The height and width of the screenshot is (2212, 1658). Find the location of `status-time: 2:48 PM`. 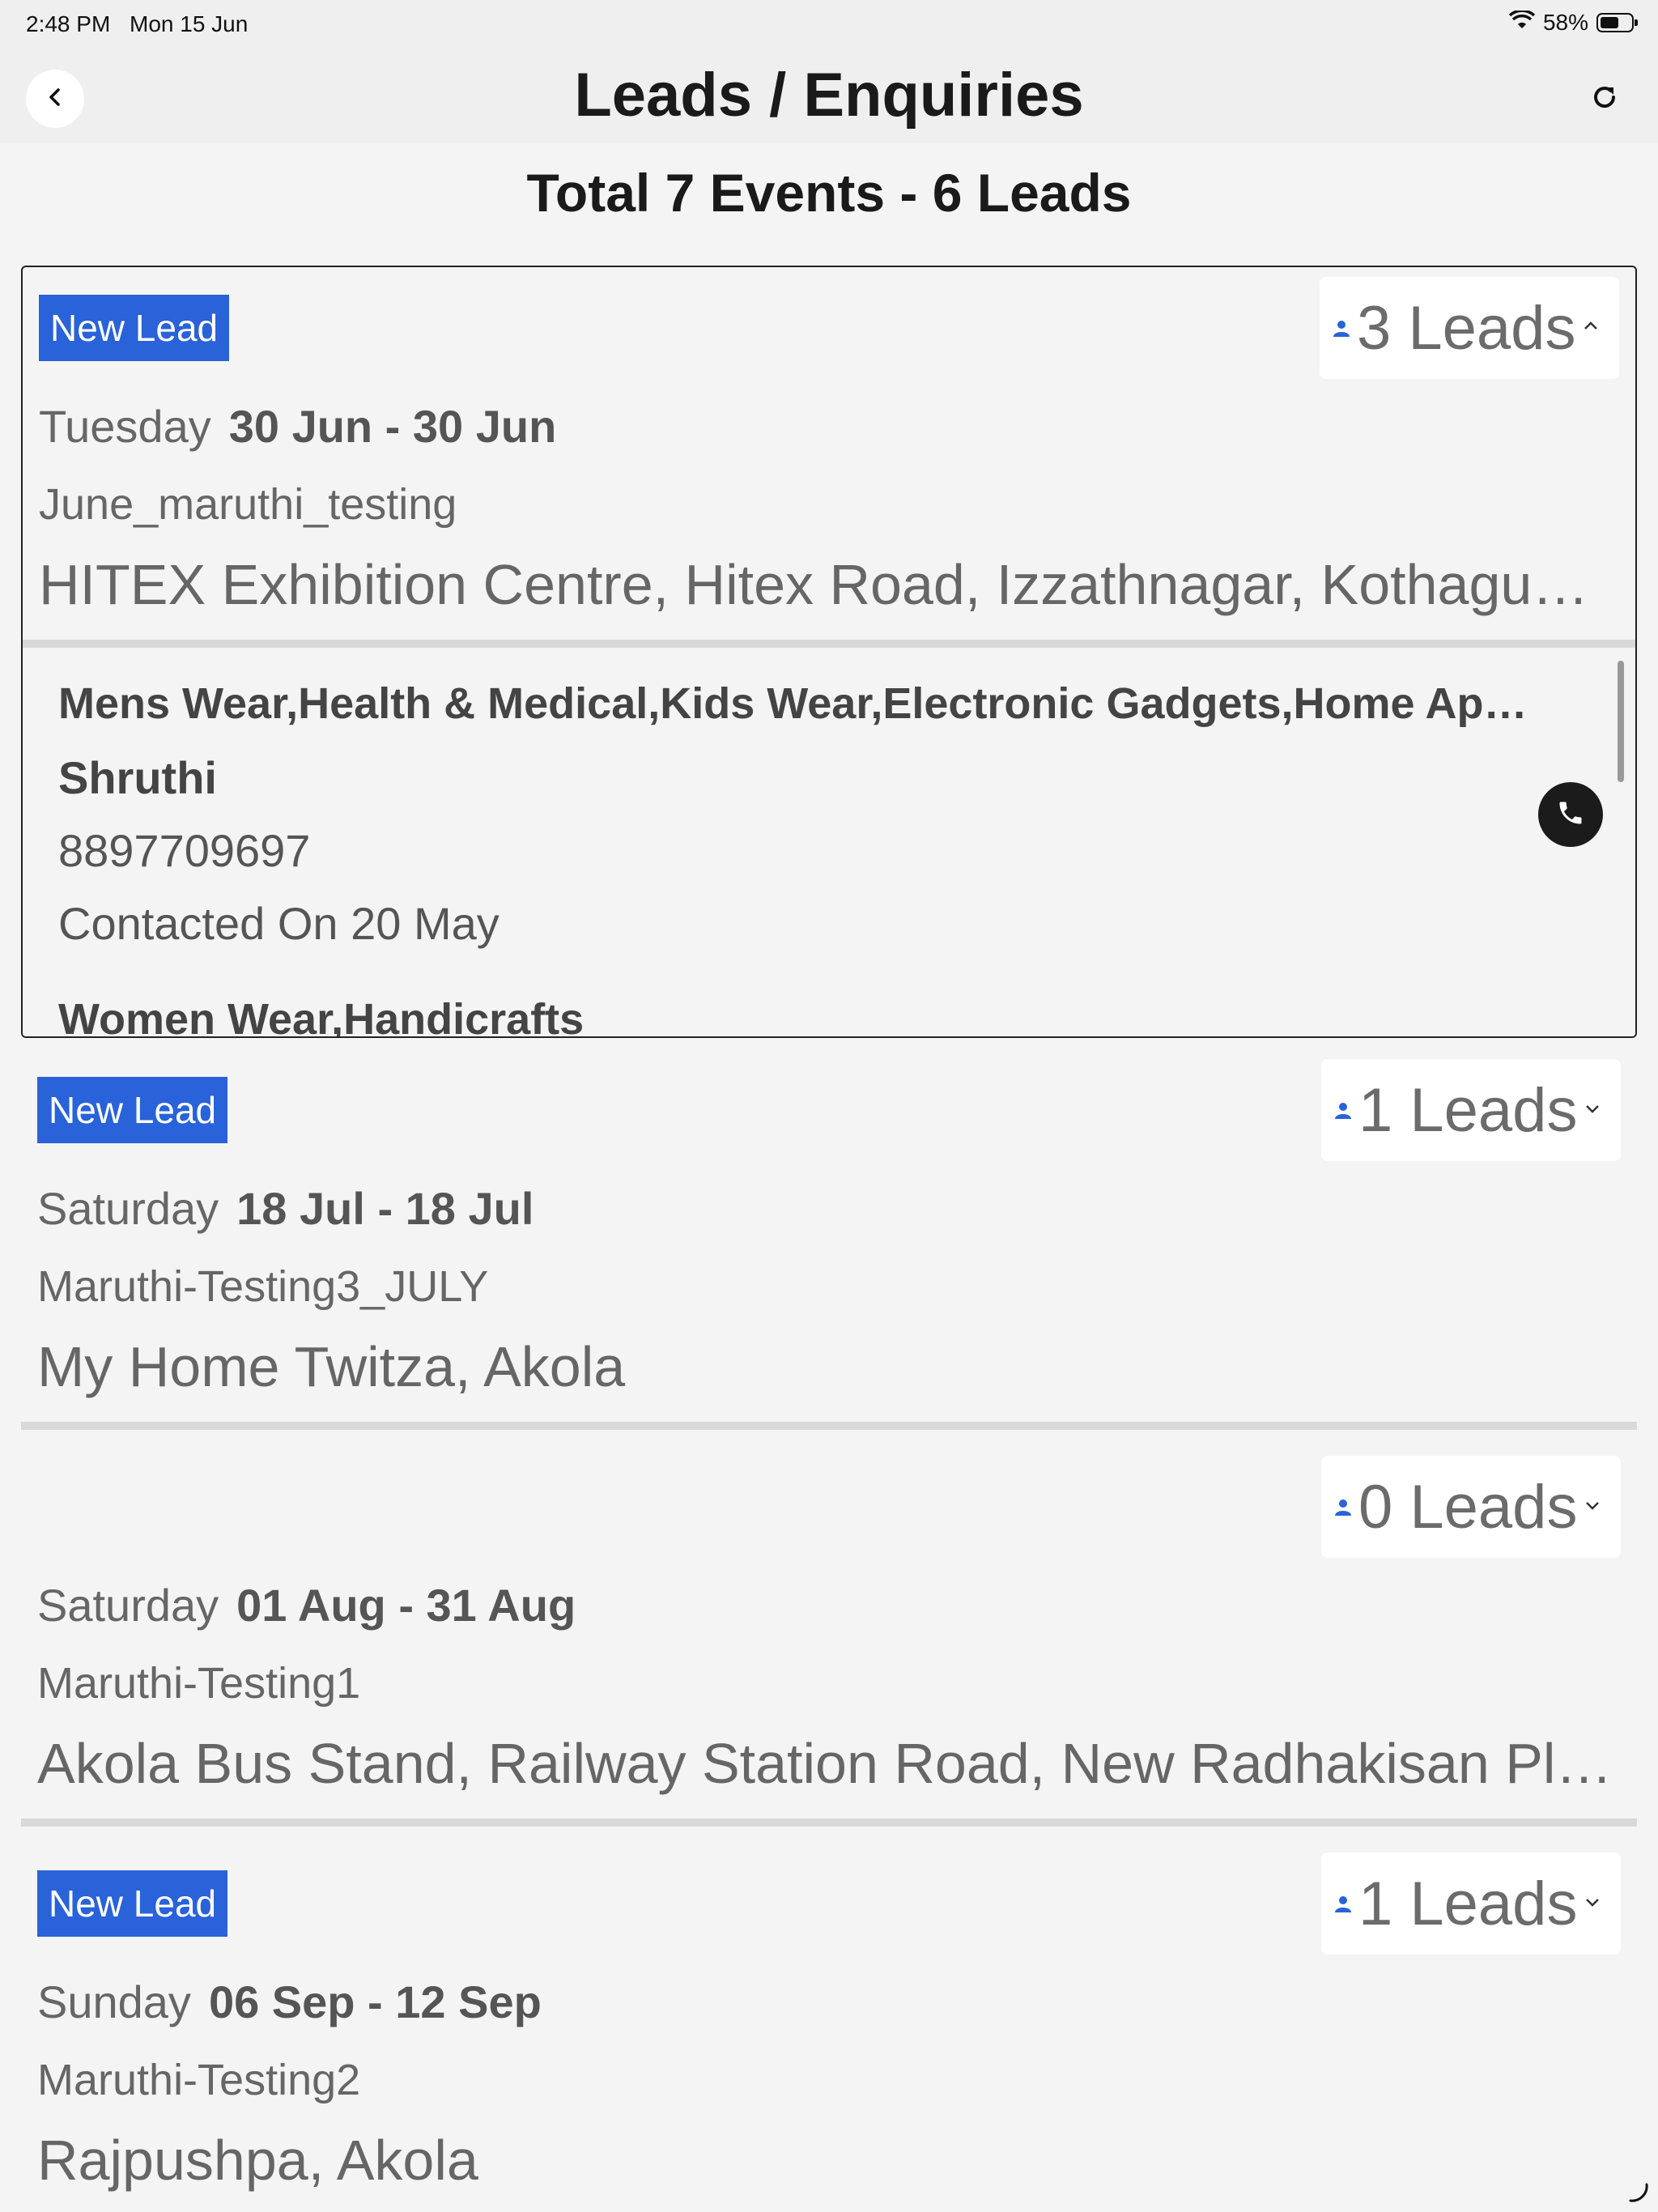

status-time: 2:48 PM is located at coordinates (68, 24).